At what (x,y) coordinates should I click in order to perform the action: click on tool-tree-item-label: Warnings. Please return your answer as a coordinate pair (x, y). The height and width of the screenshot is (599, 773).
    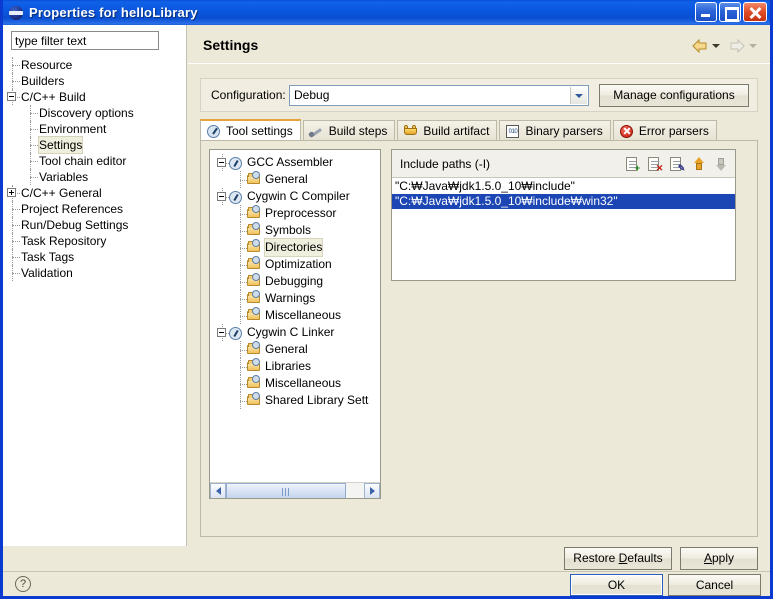
    Looking at the image, I should click on (290, 298).